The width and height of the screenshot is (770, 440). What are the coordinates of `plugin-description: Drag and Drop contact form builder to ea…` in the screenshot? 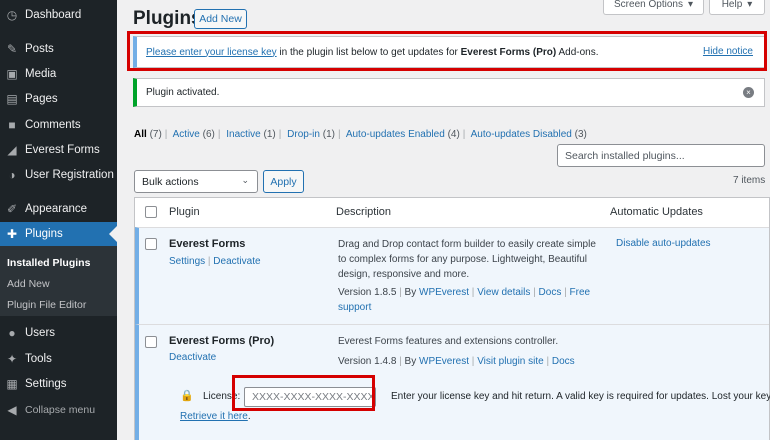 It's located at (467, 259).